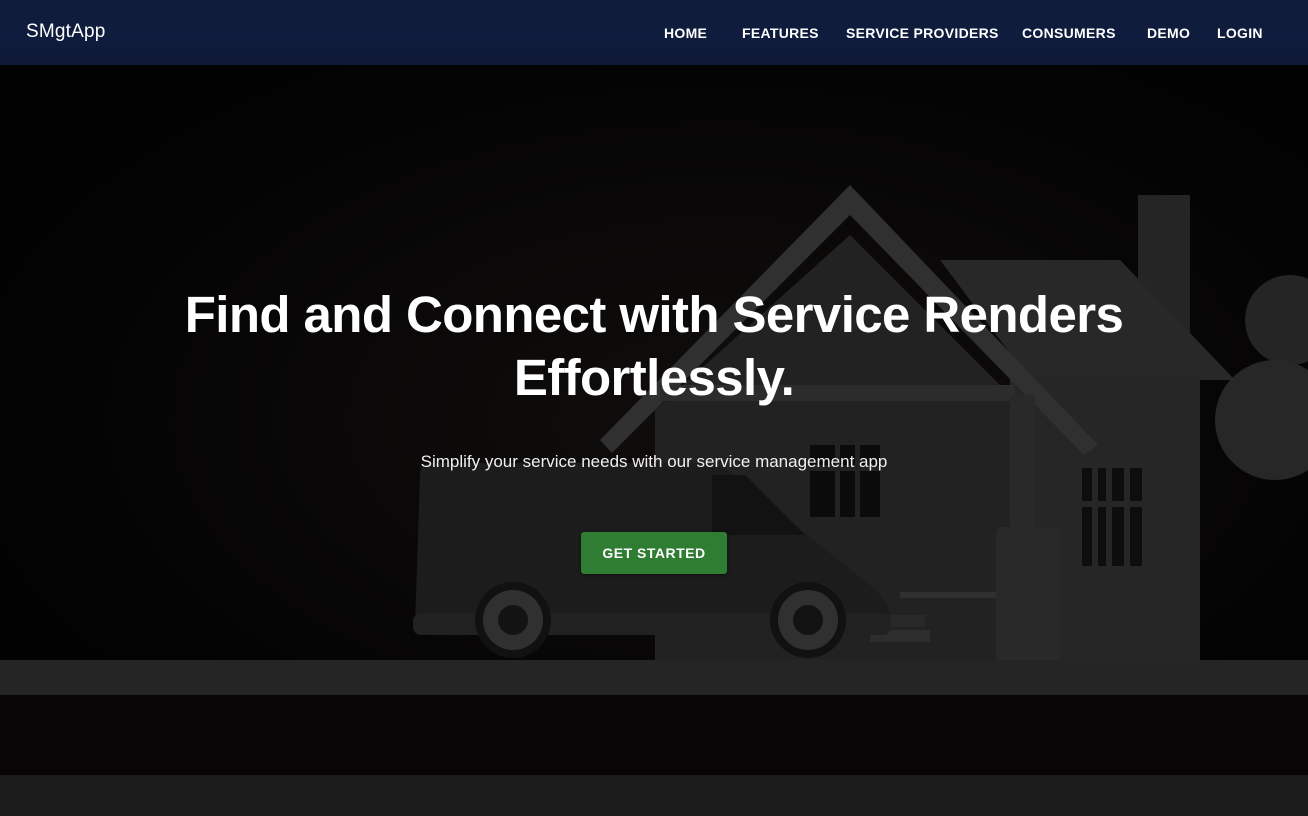  I want to click on brand-logo: SMgtApp, so click(66, 32).